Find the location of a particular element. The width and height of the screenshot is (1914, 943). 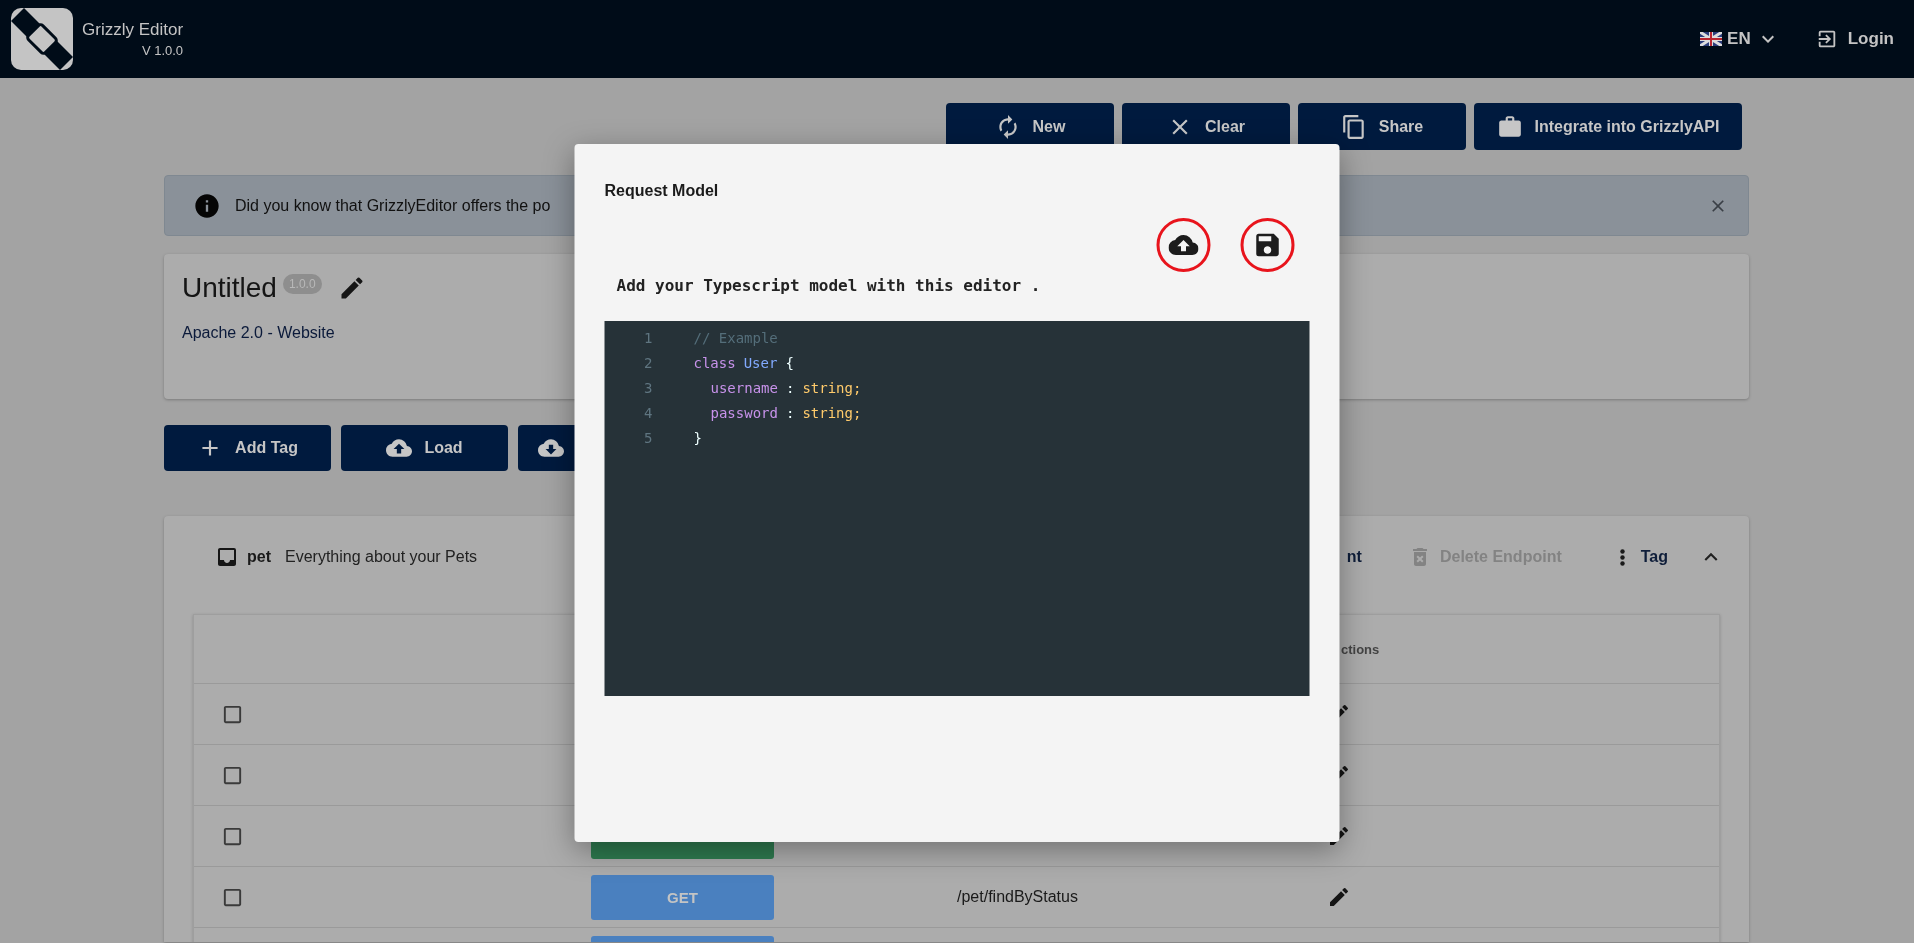

endpoint-path: /pet/findByStatus is located at coordinates (1017, 896).